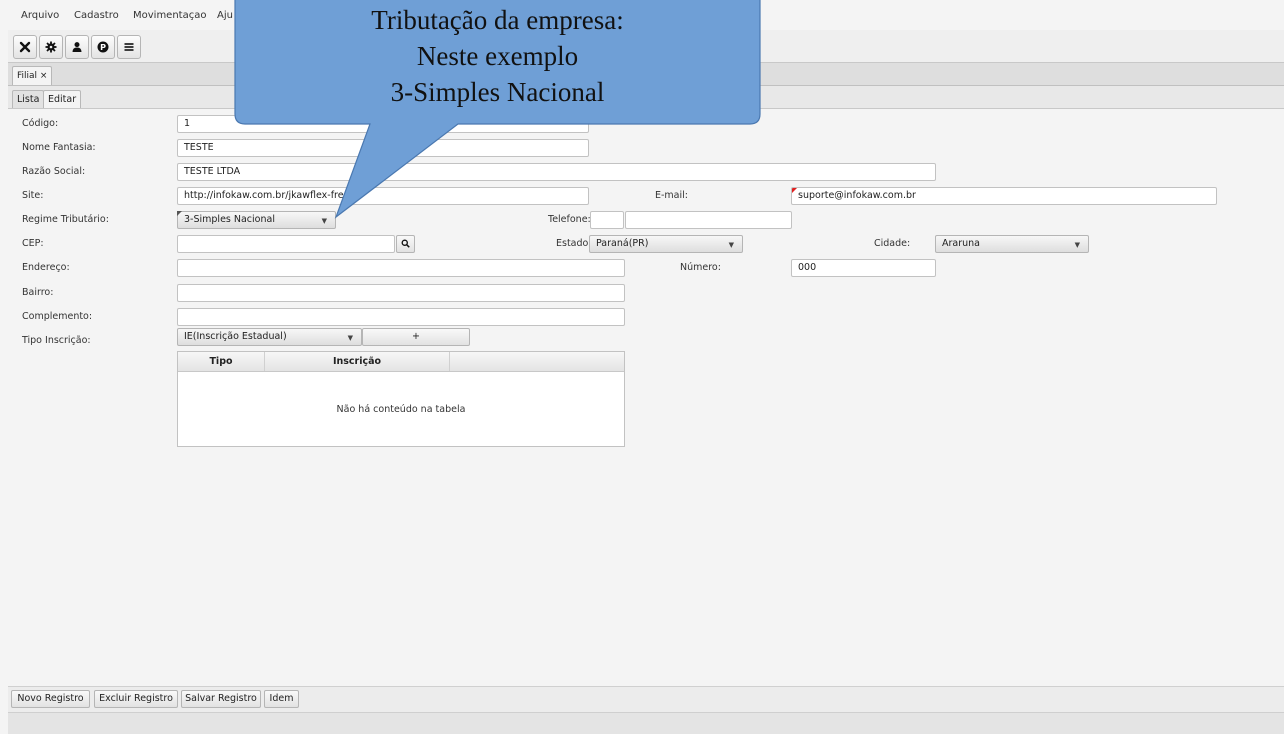  I want to click on estado-value: Paraná(PR), so click(622, 243).